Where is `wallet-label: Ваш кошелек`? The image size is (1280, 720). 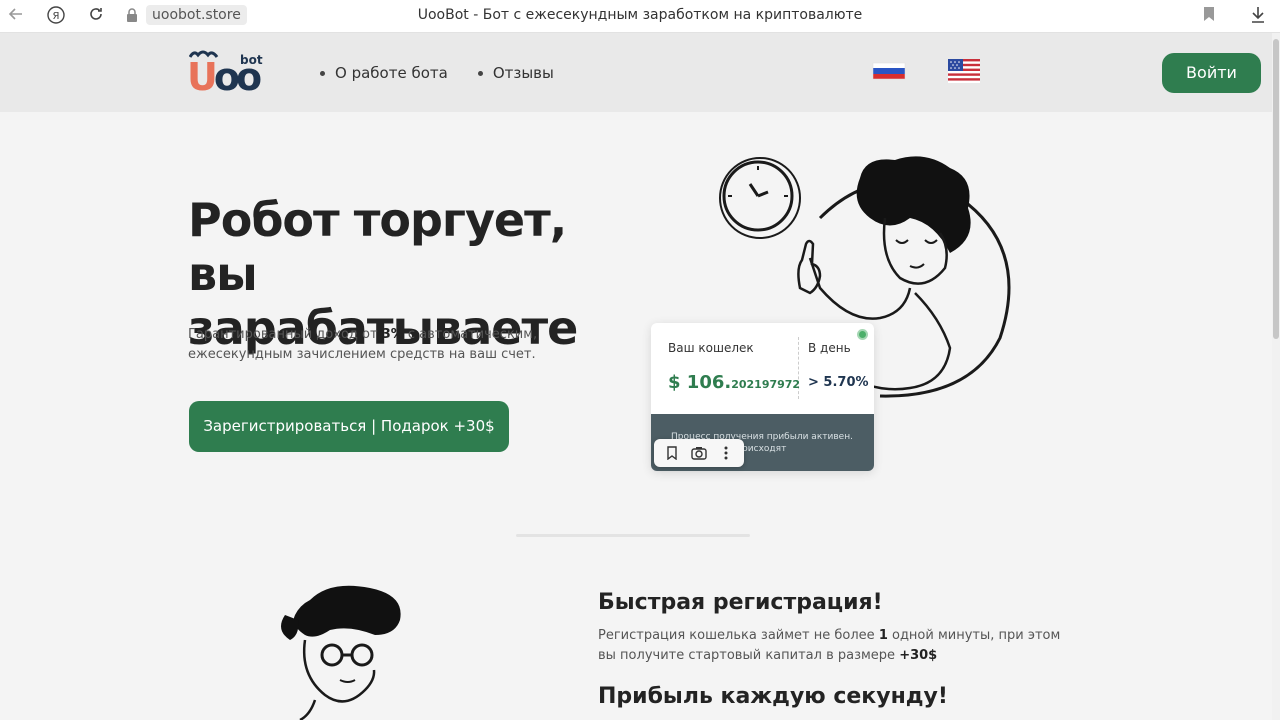
wallet-label: Ваш кошелек is located at coordinates (711, 348).